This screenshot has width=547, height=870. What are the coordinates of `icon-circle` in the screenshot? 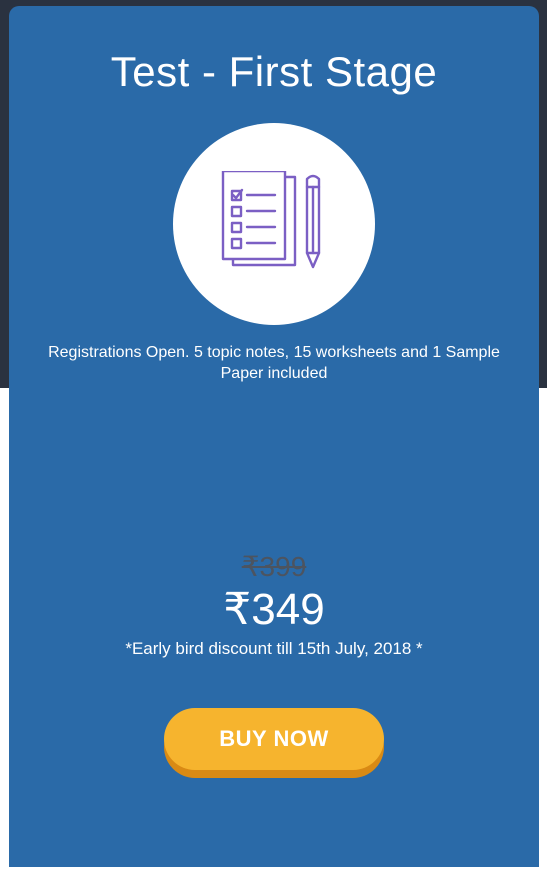 It's located at (274, 224).